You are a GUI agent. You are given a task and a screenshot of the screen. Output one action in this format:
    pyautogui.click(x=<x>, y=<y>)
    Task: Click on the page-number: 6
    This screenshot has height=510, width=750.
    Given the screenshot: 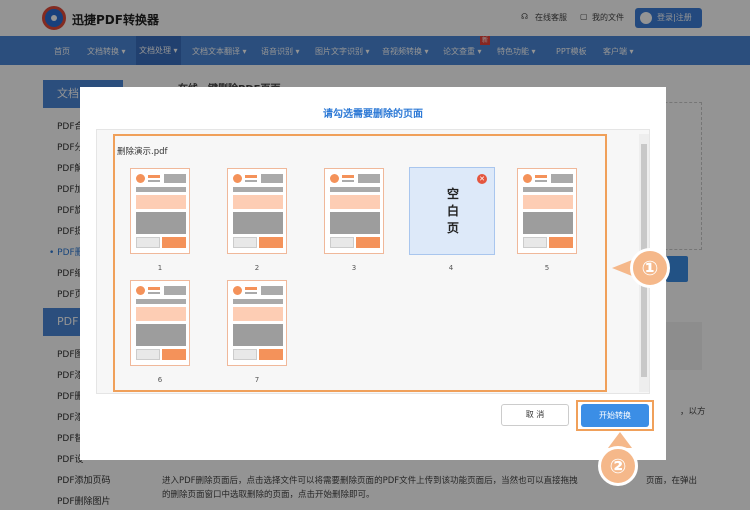 What is the action you would take?
    pyautogui.click(x=160, y=380)
    